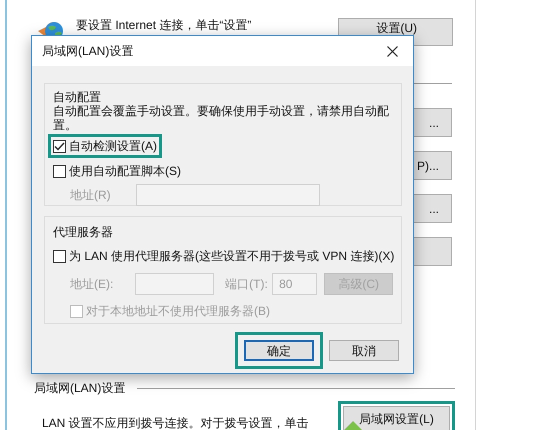 The image size is (534, 430). What do you see at coordinates (88, 51) in the screenshot?
I see `dialog-title: 局域网(LAN)设置` at bounding box center [88, 51].